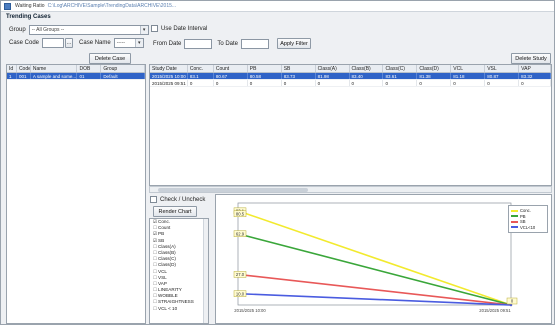 The width and height of the screenshot is (555, 325). I want to click on table-cell: 1, so click(12, 76).